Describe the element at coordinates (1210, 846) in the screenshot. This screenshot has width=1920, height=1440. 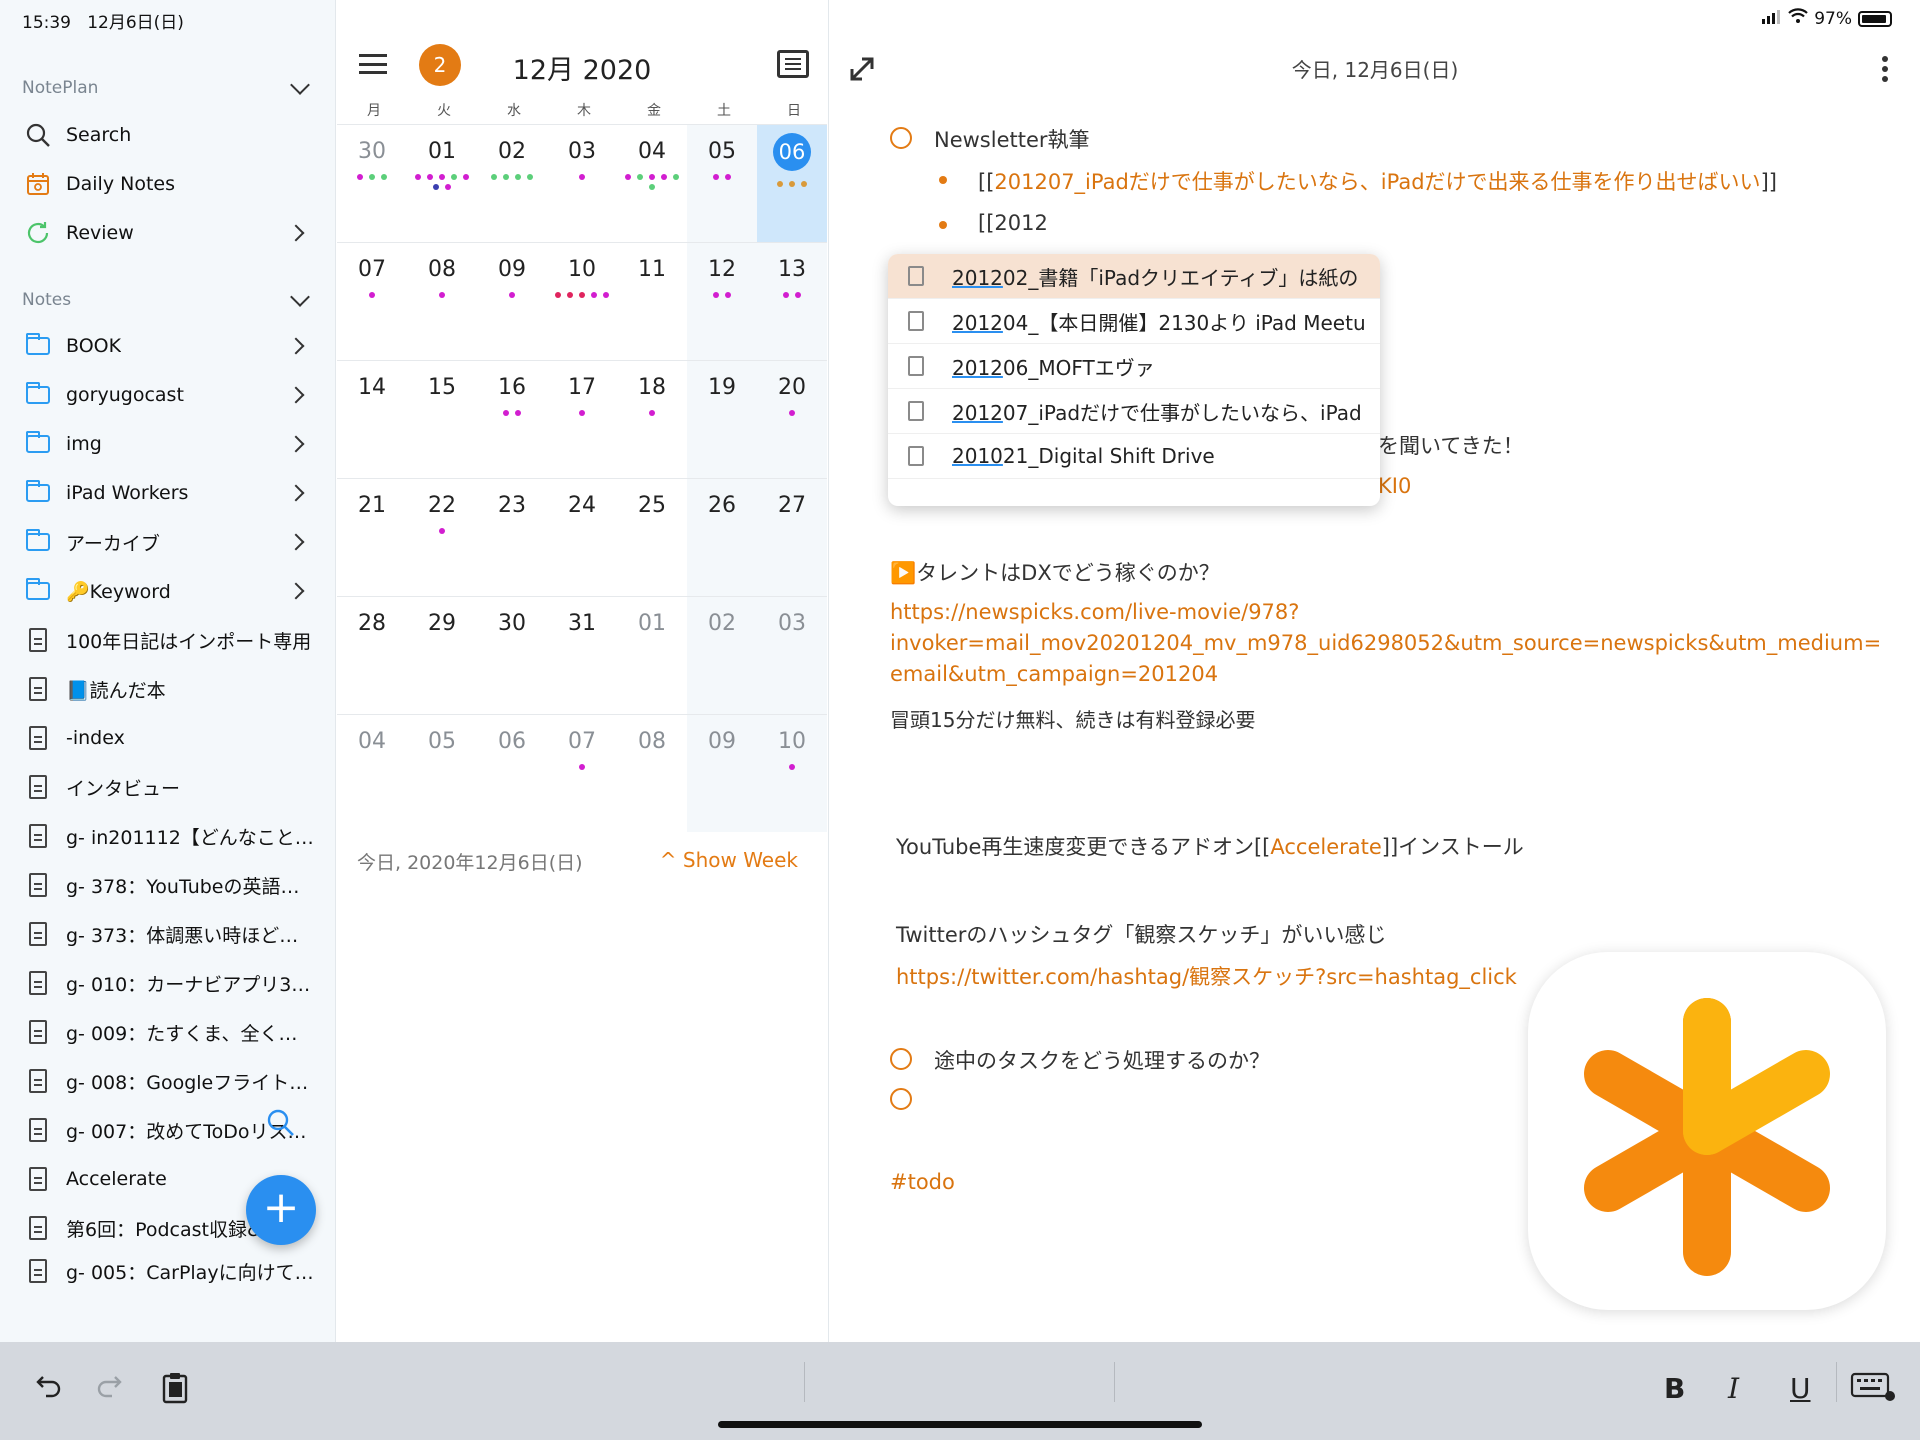
I see `youtube-line: YouTube再生速度変更できるアドオン[[Accelerate]]インストール` at that location.